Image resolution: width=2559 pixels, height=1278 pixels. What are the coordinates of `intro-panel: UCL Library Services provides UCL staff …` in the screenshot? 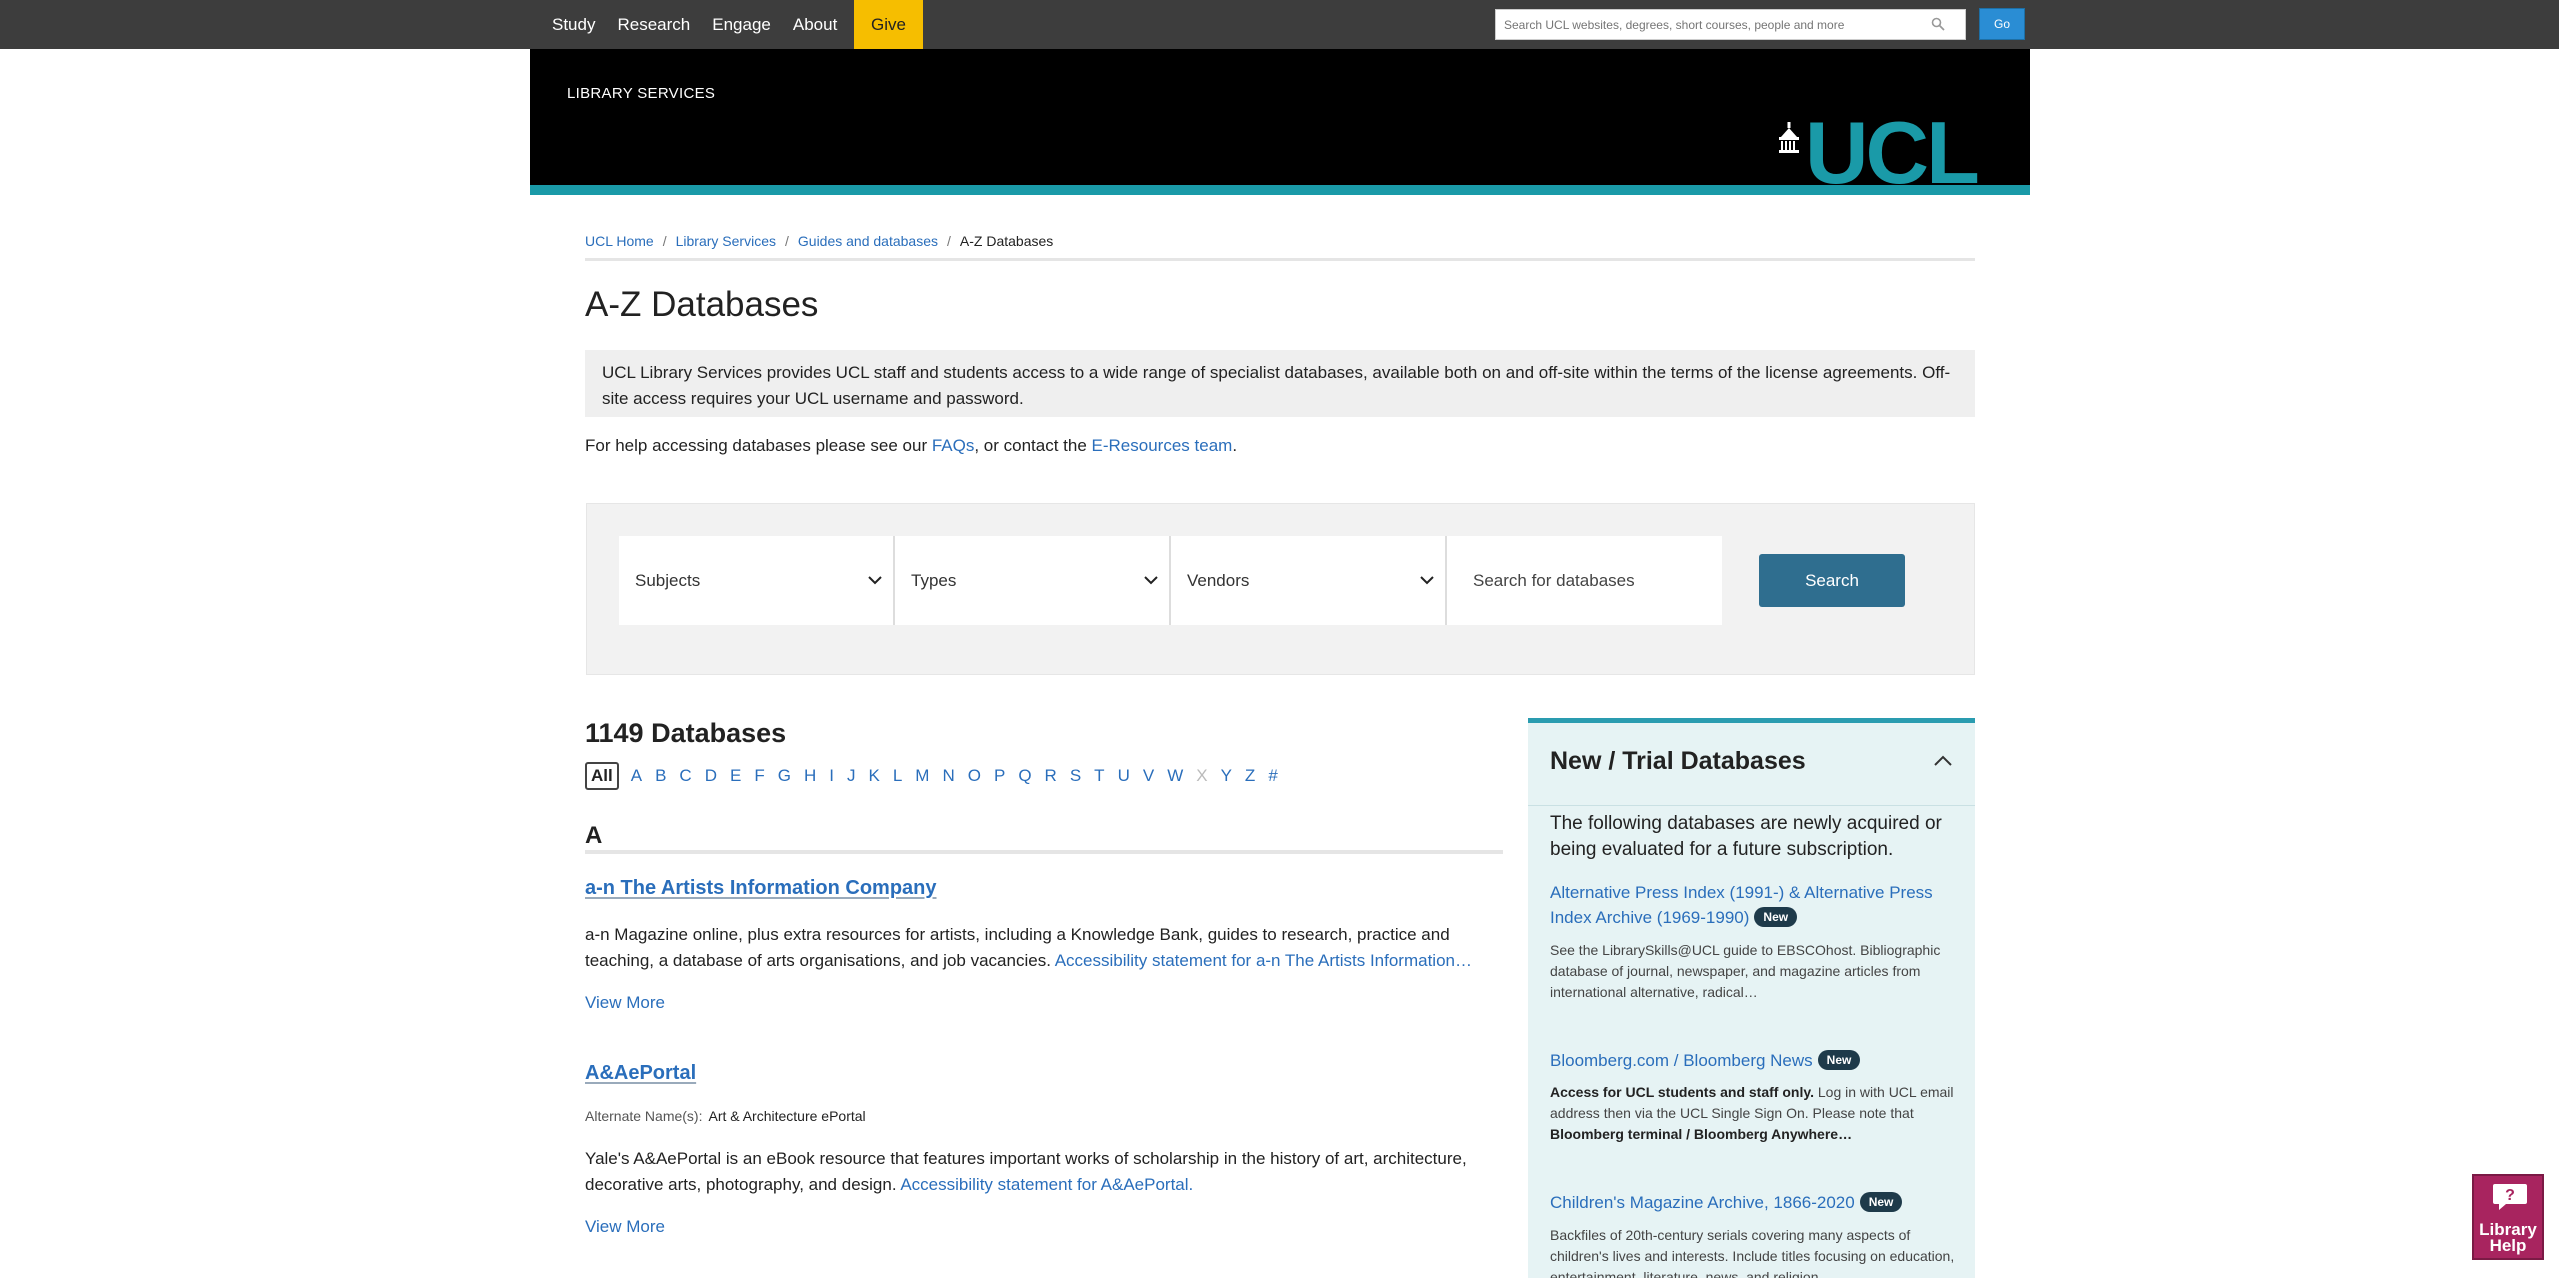 It's located at (1280, 383).